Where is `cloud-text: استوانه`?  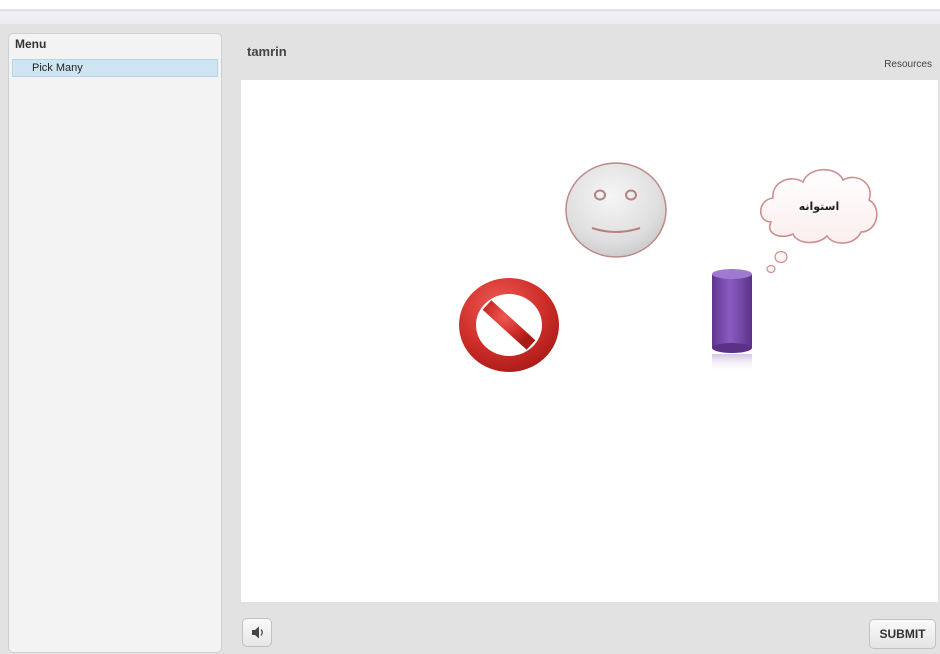
cloud-text: استوانه is located at coordinates (819, 206).